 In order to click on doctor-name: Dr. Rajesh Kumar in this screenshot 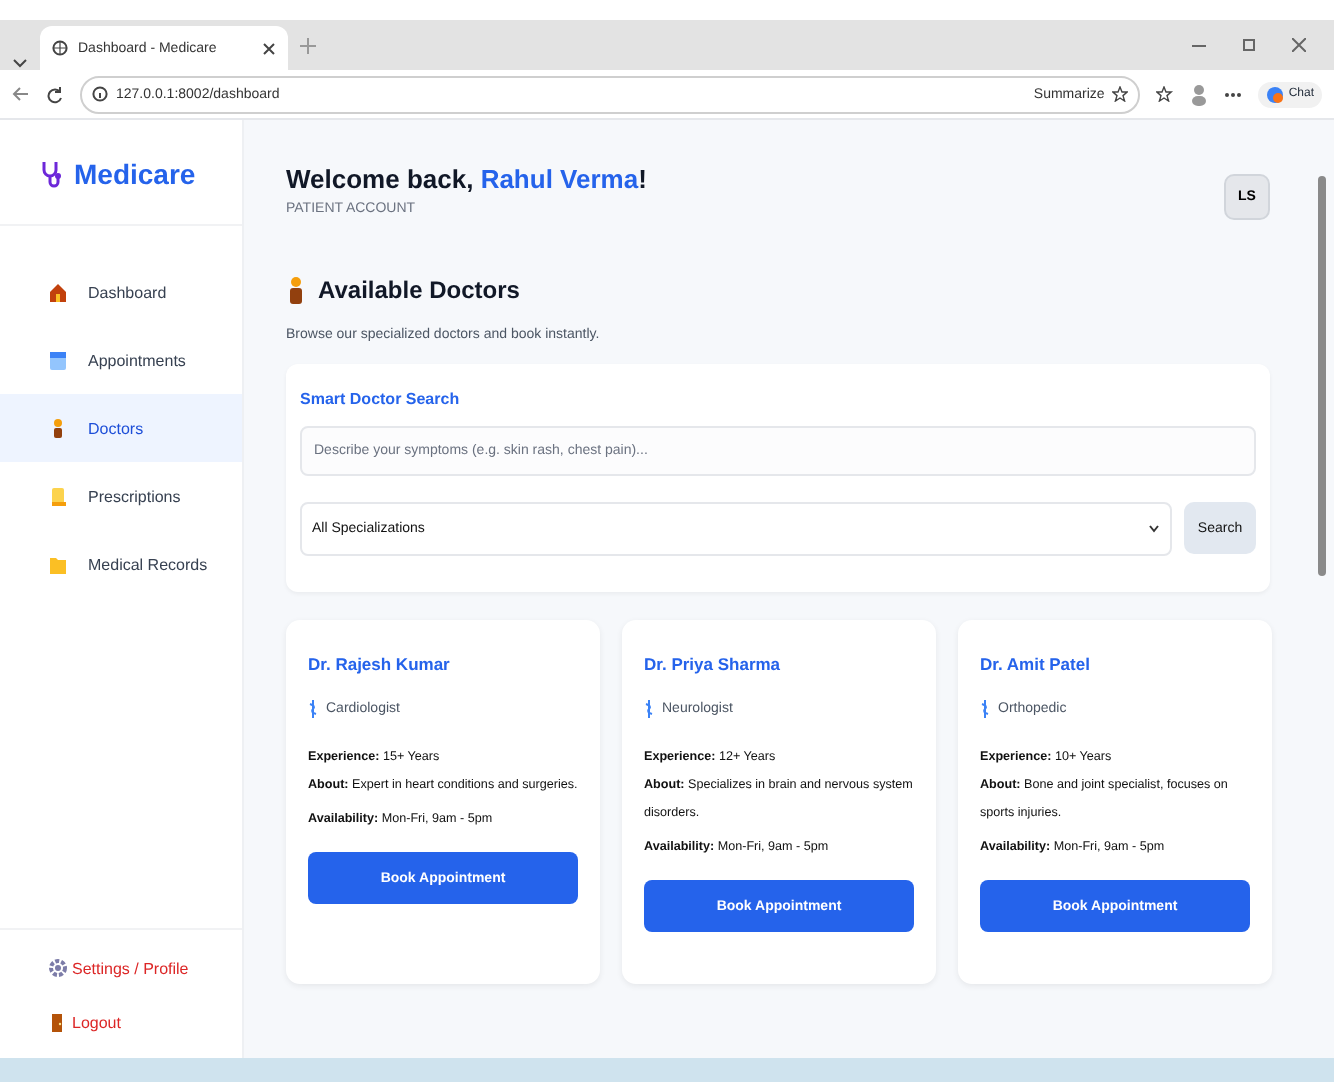, I will do `click(379, 664)`.